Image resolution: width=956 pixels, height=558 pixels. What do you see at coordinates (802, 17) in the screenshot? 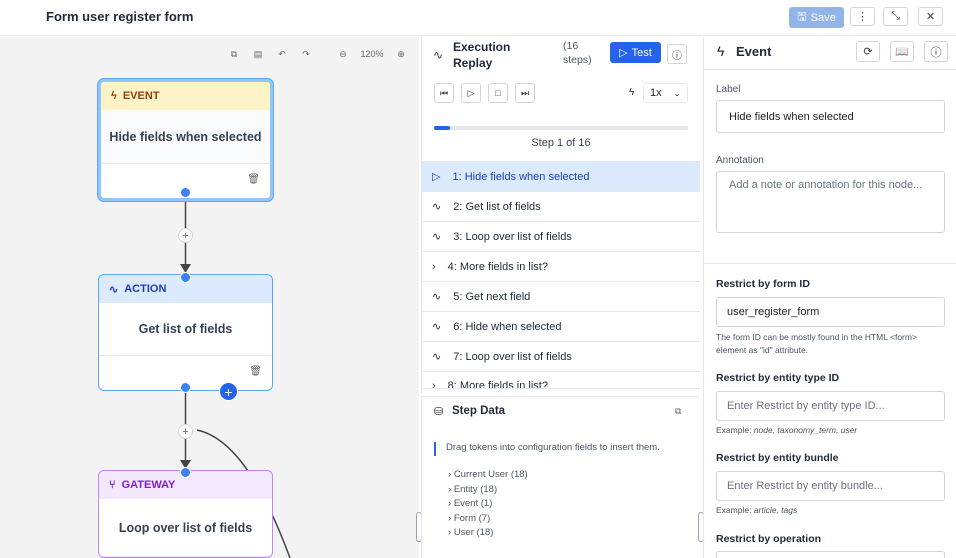
I see `save-icon: 🖫` at bounding box center [802, 17].